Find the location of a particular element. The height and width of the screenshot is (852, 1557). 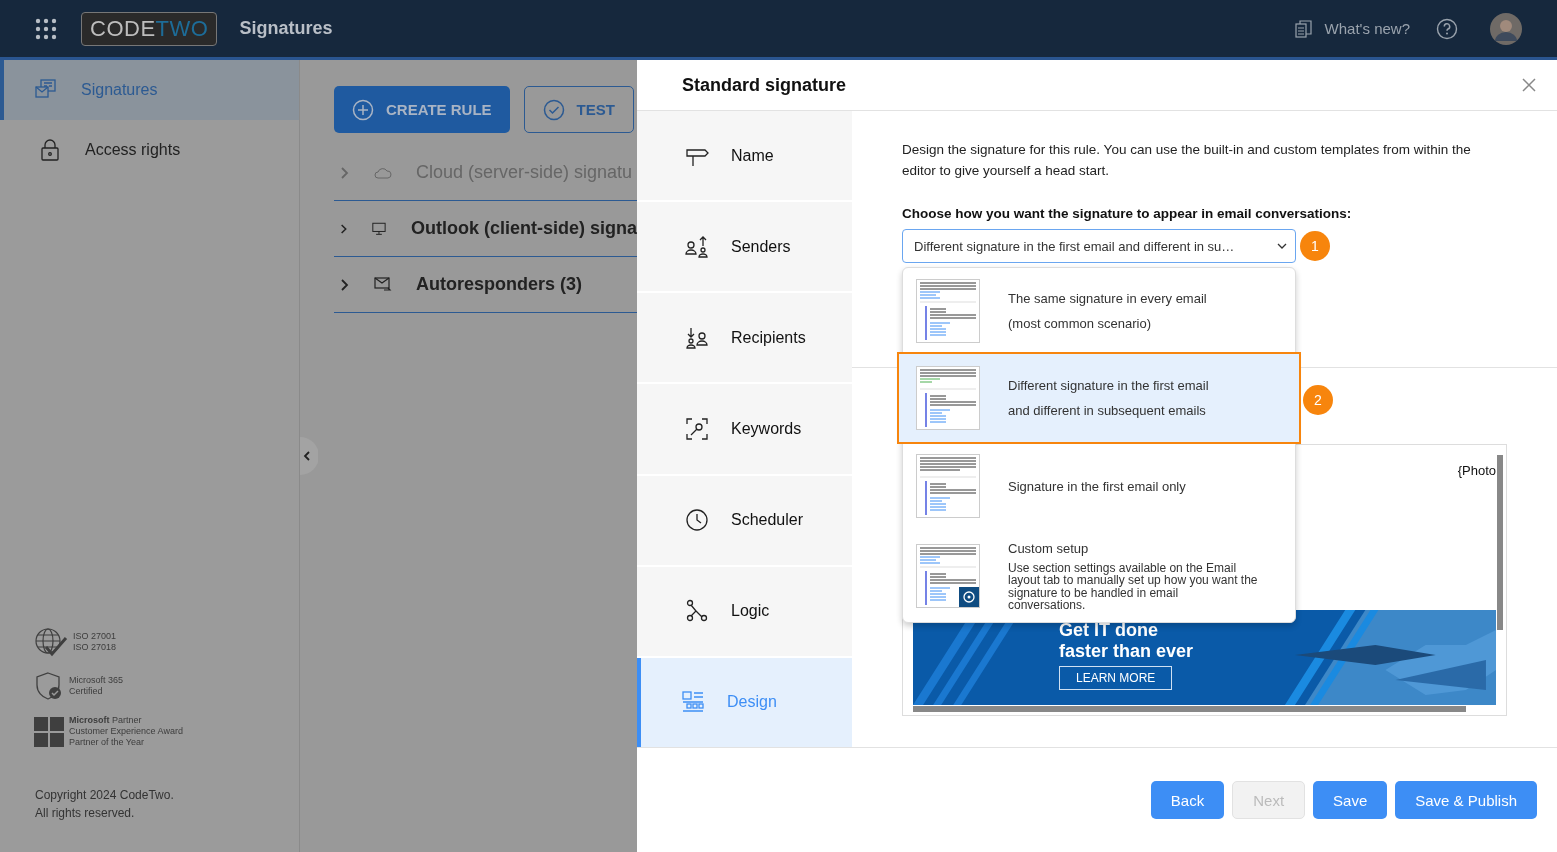

clock-icon is located at coordinates (697, 520).